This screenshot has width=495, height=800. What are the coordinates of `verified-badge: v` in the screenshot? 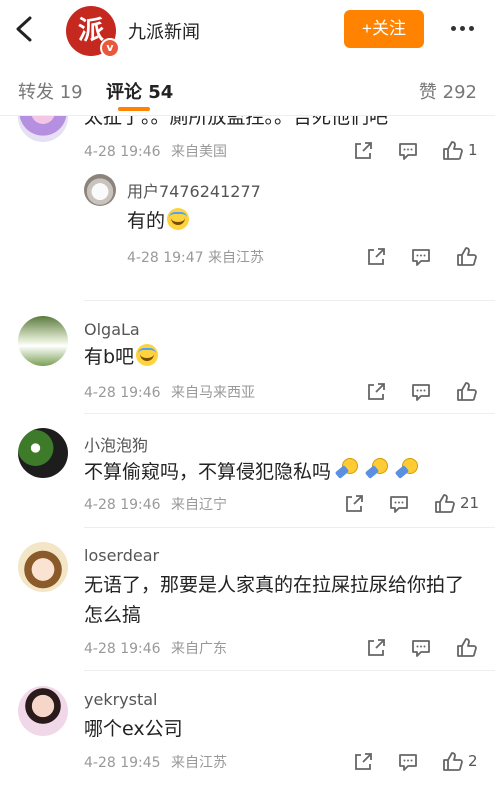 It's located at (110, 48).